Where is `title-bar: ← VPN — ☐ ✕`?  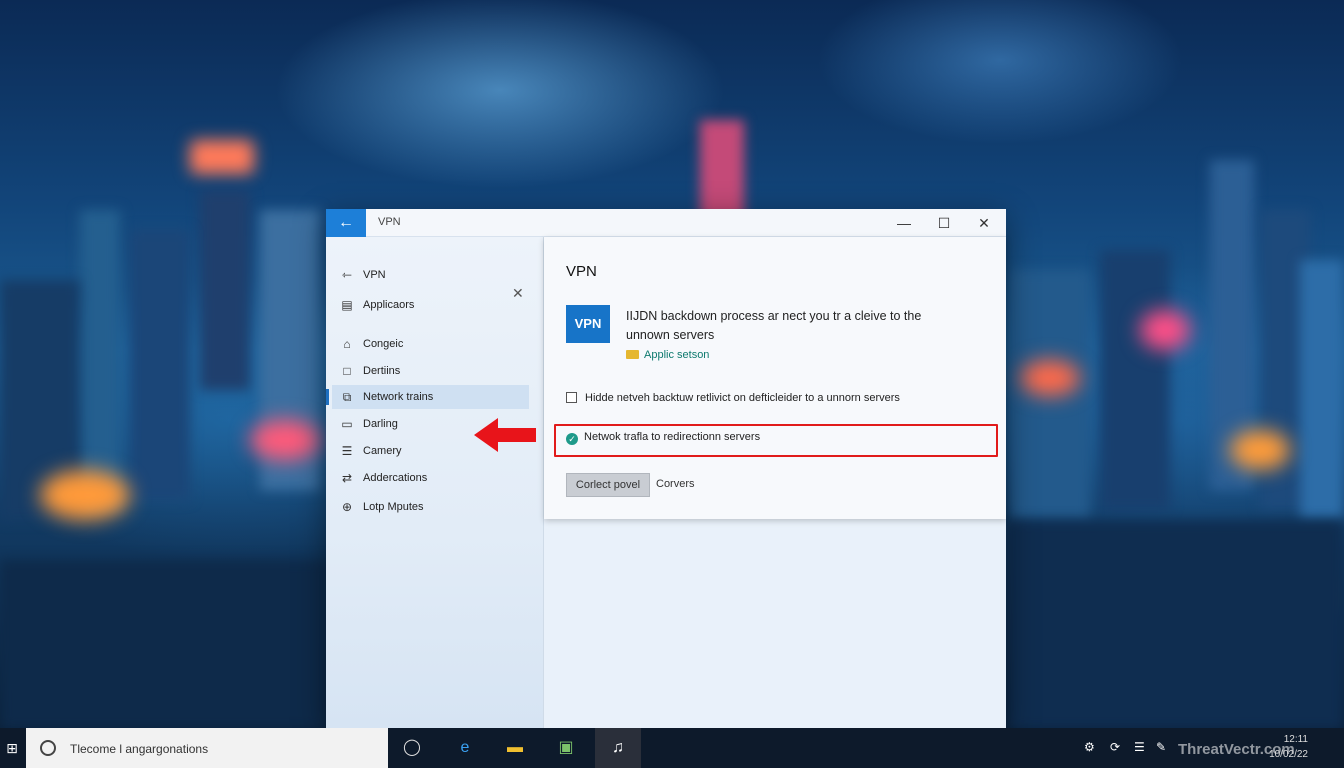
title-bar: ← VPN — ☐ ✕ is located at coordinates (666, 223).